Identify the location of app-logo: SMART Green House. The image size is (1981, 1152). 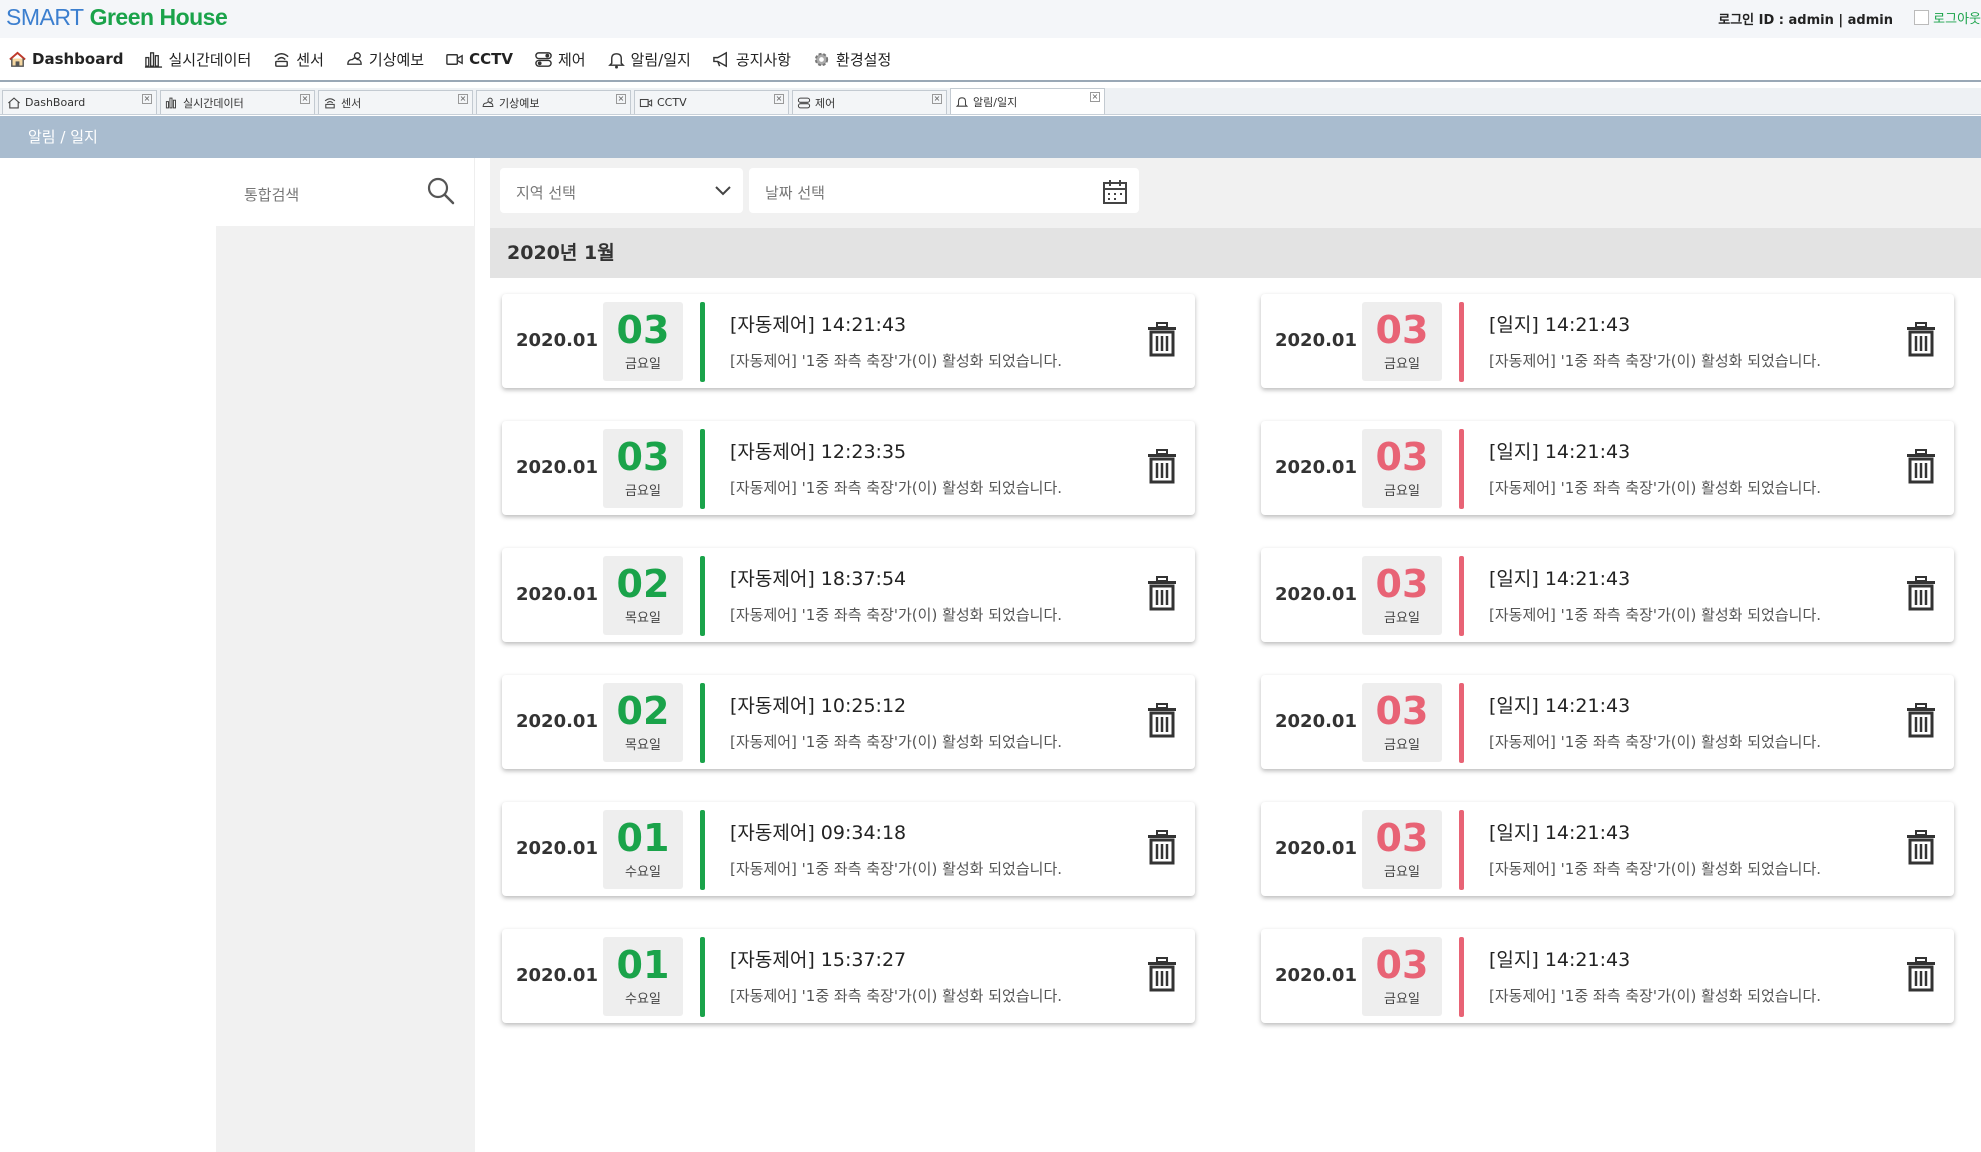
(117, 17).